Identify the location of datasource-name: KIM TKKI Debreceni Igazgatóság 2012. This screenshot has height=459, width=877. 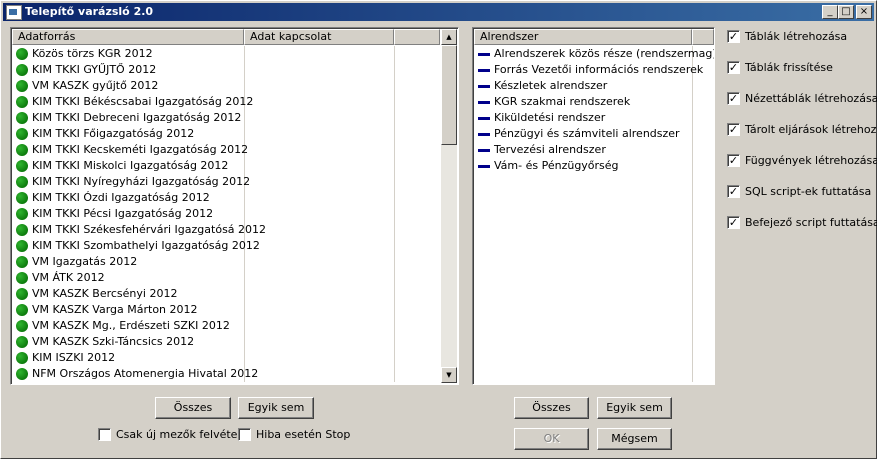
(137, 117).